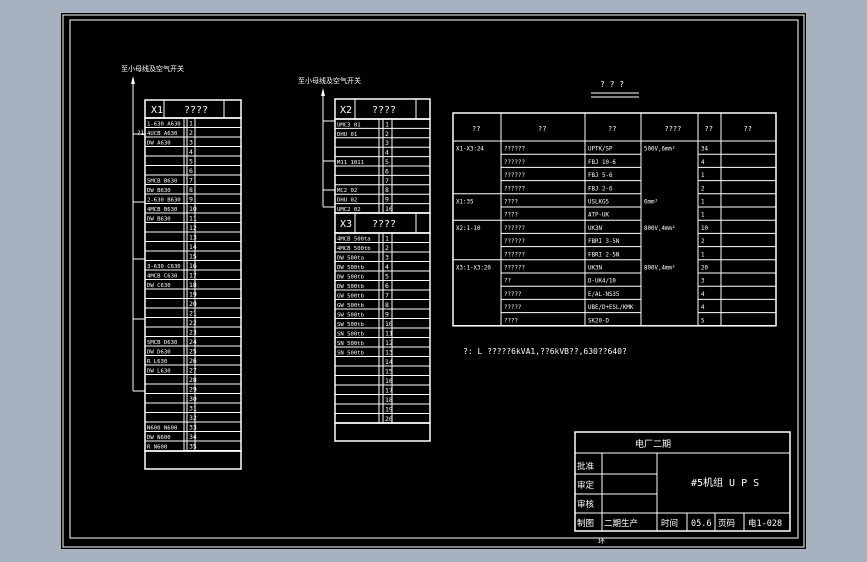 The width and height of the screenshot is (867, 562). Describe the element at coordinates (387, 124) in the screenshot. I see `x2-terminal-number: 1` at that location.